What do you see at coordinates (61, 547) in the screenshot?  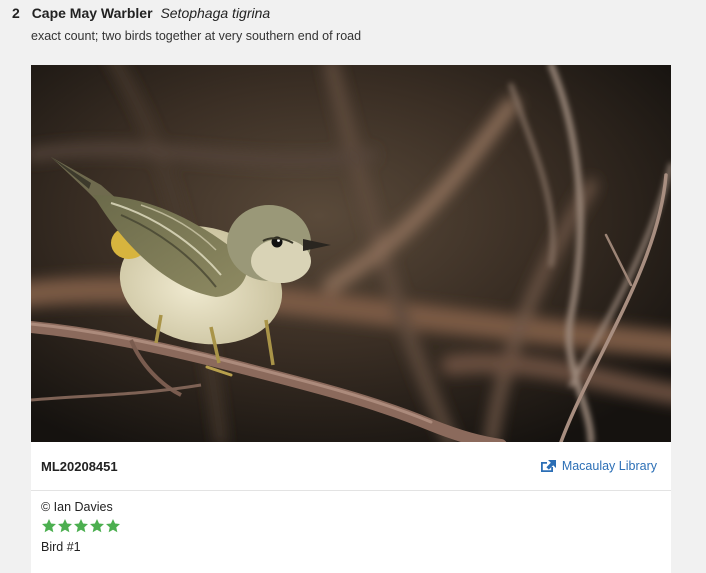 I see `media-caption: Bird #1` at bounding box center [61, 547].